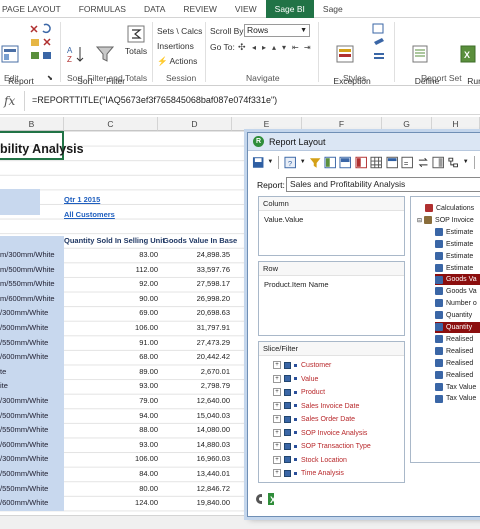 The image size is (480, 529). I want to click on tab-view: VIEW, so click(246, 9).